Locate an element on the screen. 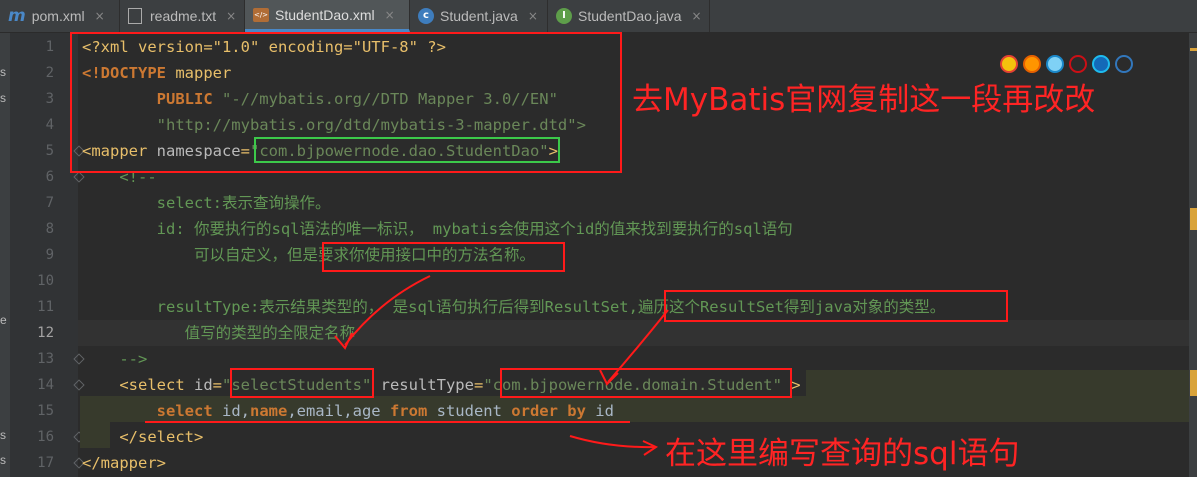 This screenshot has width=1197, height=477. chrome-icon is located at coordinates (1009, 64).